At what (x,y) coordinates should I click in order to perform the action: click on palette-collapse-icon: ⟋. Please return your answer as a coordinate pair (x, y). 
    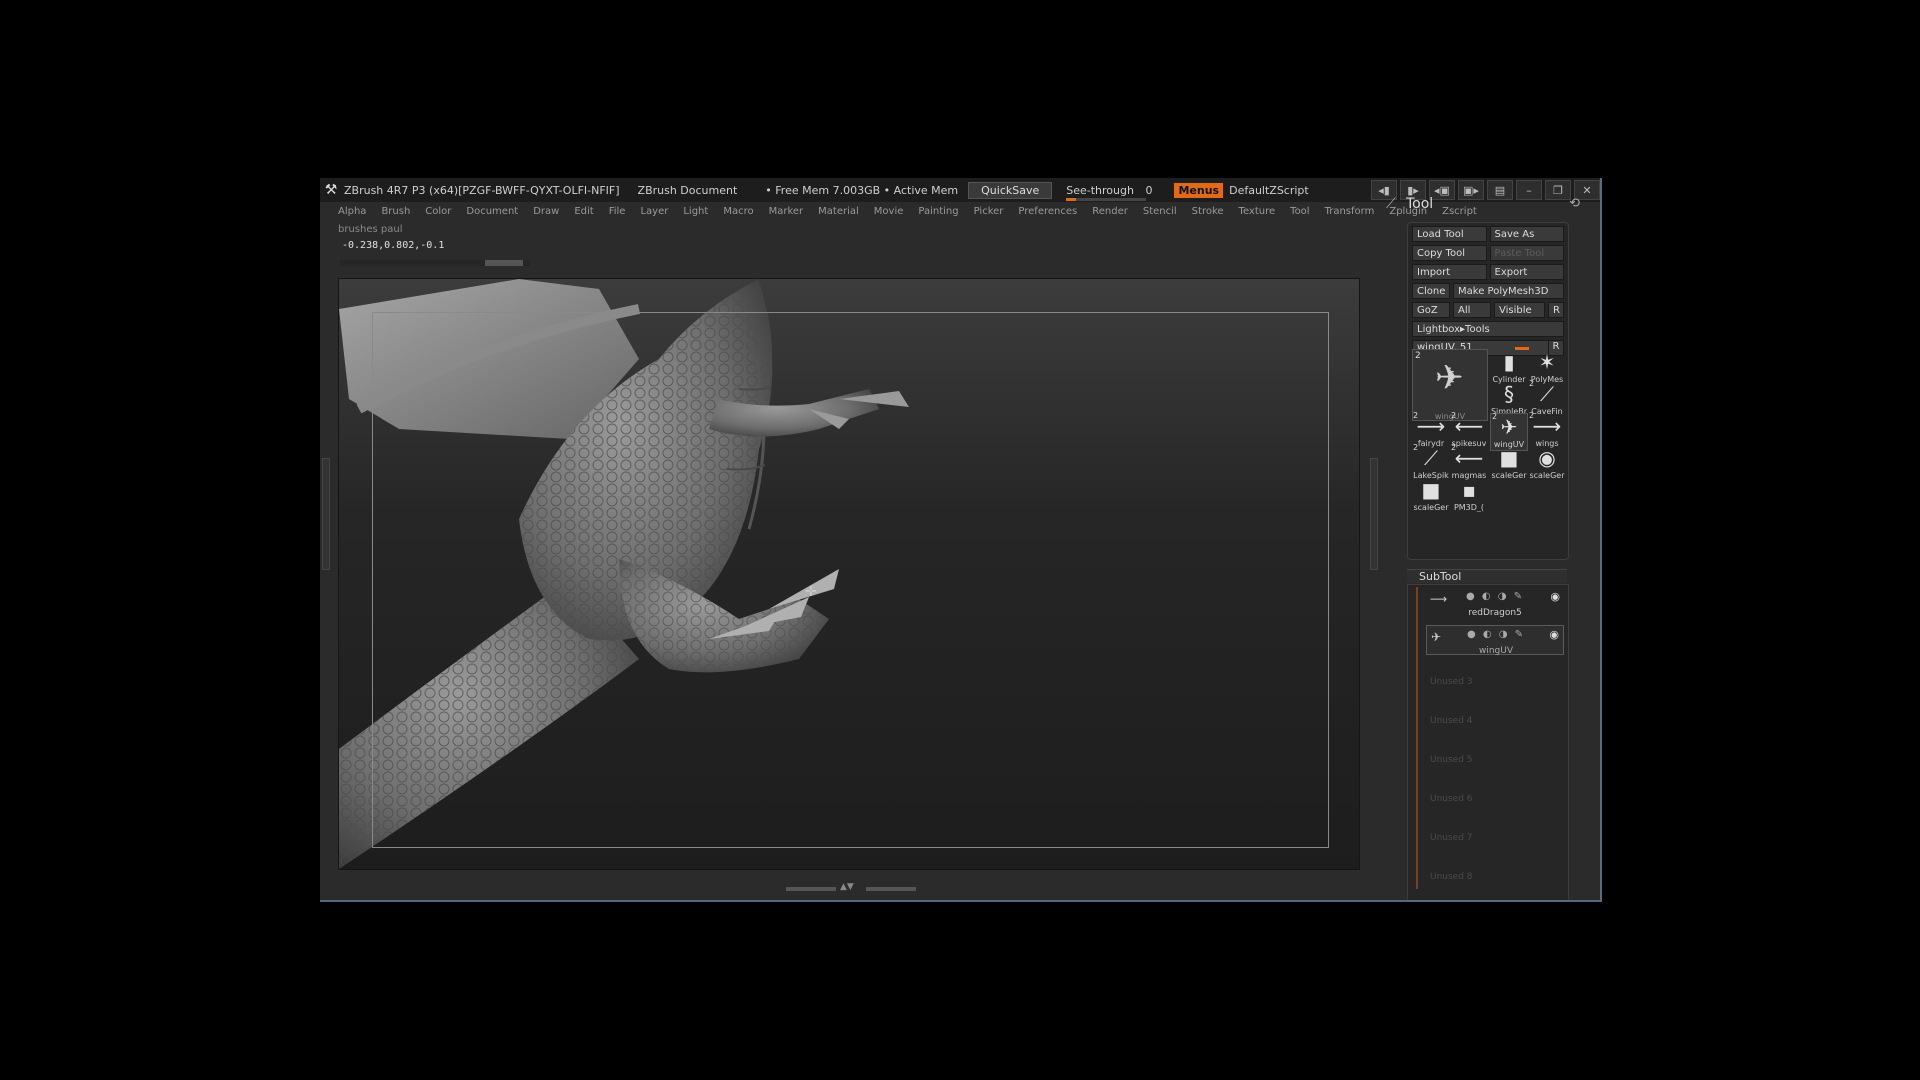
    Looking at the image, I should click on (1391, 204).